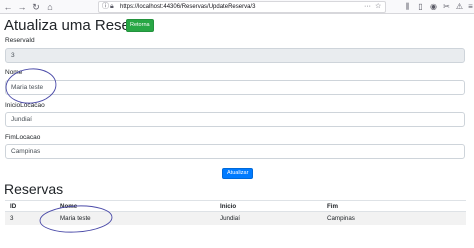  Describe the element at coordinates (394, 206) in the screenshot. I see `column-header-fim: Fim` at that location.